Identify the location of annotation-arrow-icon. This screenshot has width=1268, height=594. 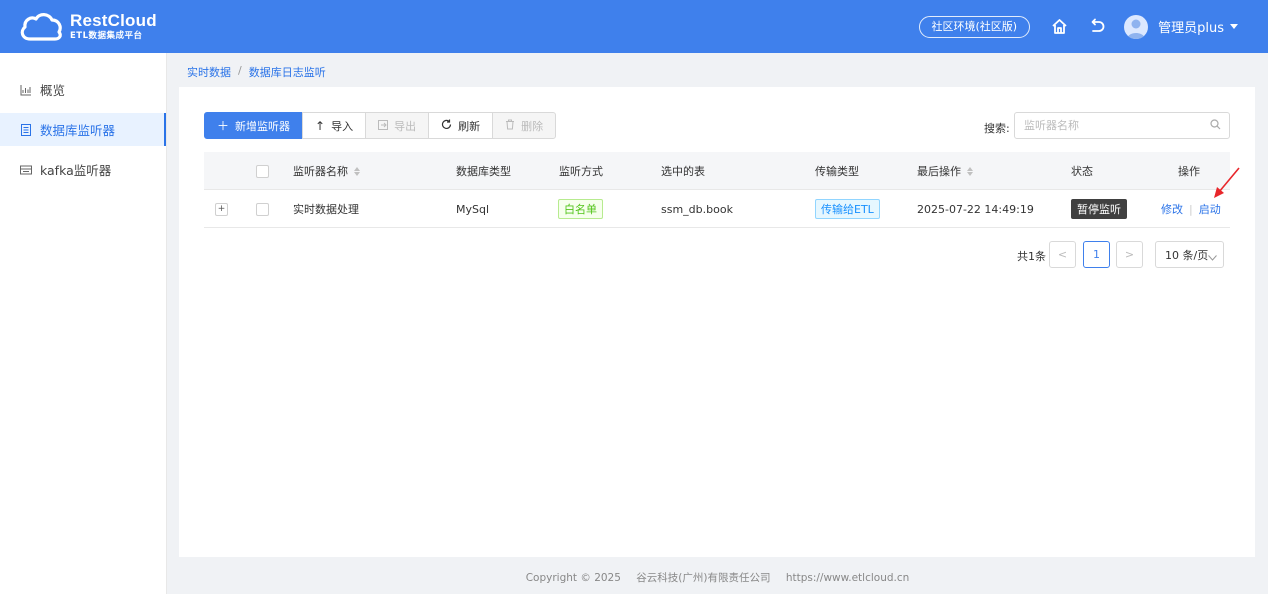
(1227, 182).